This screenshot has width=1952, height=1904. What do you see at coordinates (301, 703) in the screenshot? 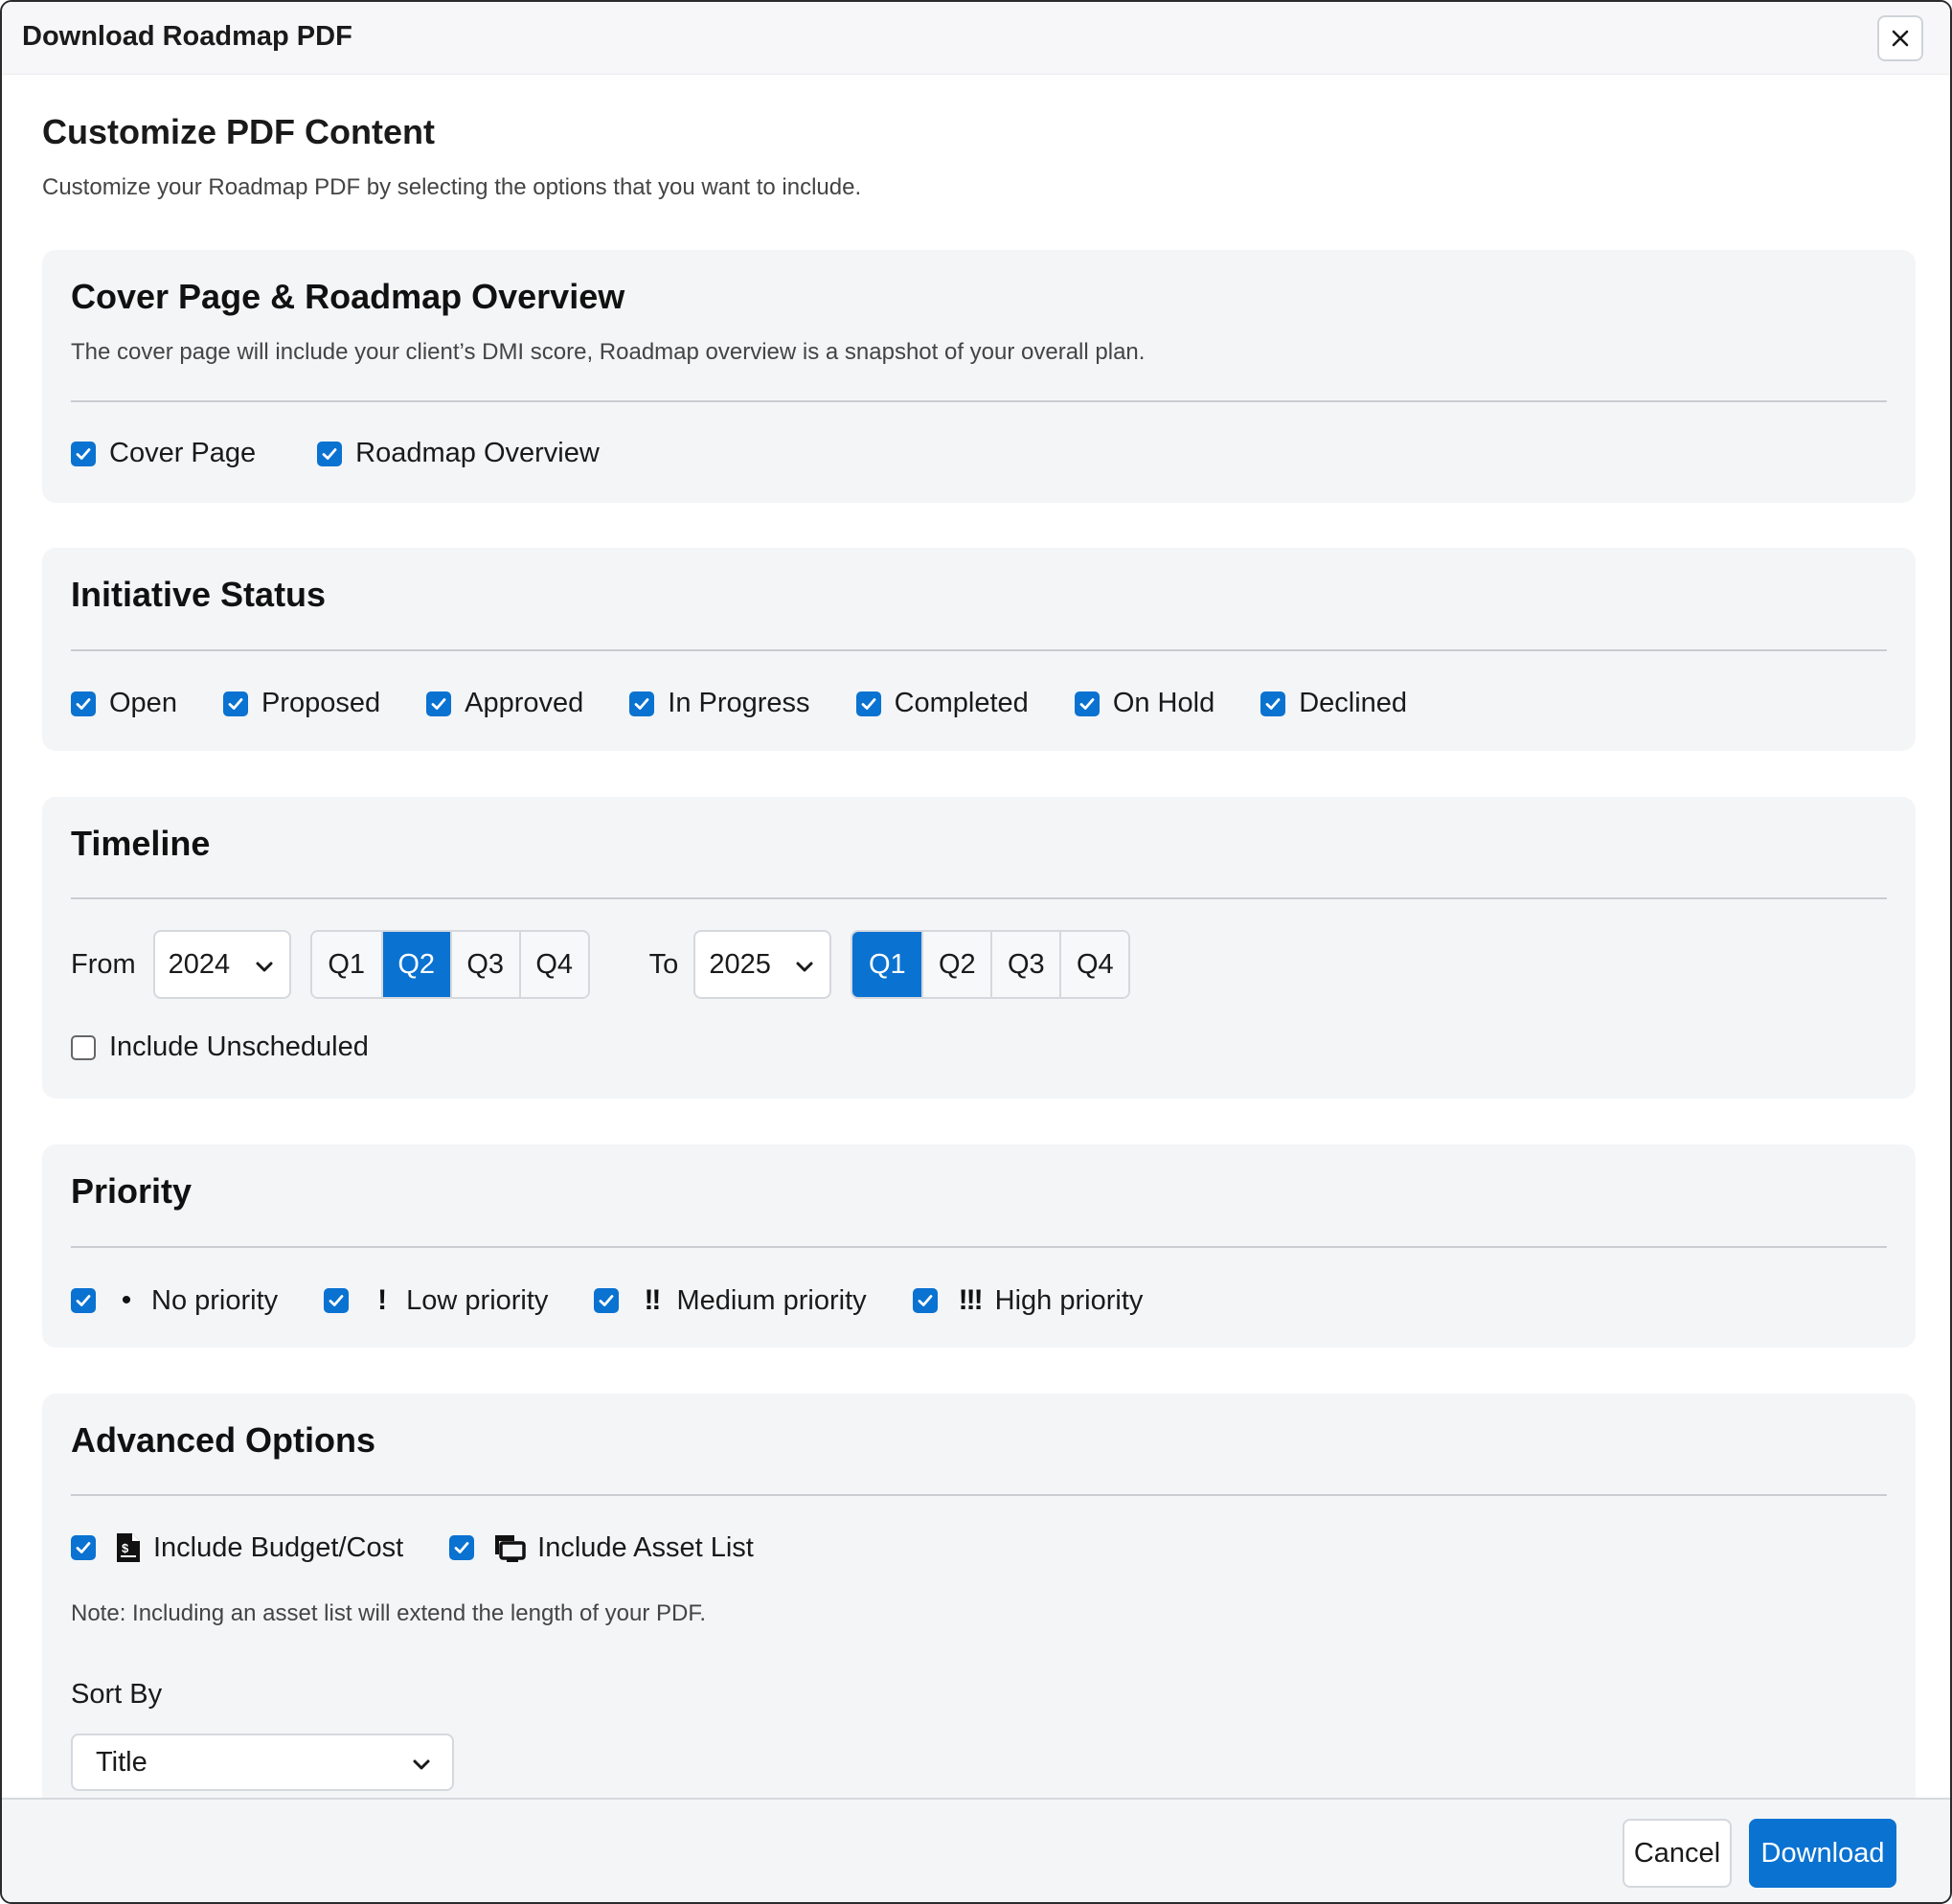
I see `status-proposed-option: Proposed` at bounding box center [301, 703].